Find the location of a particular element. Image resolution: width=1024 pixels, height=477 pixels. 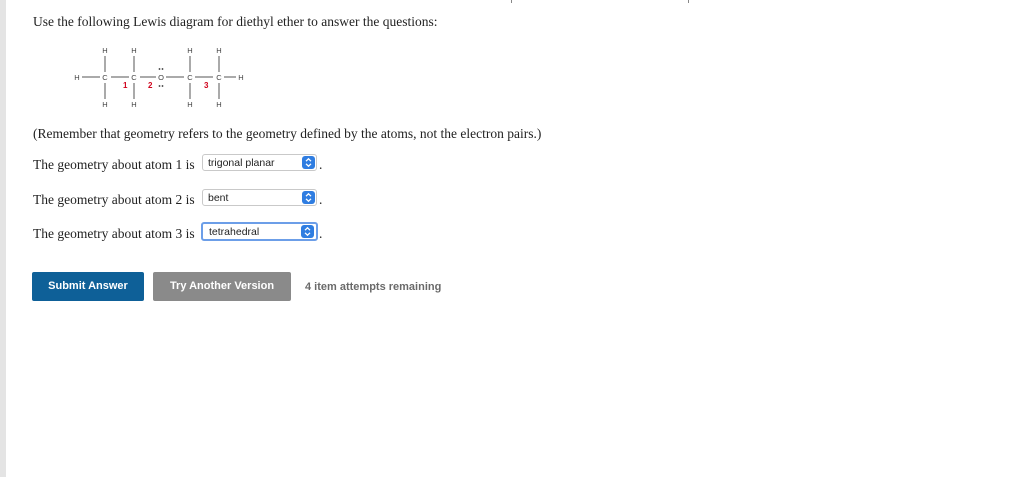

atom-c-a: C is located at coordinates (105, 77).